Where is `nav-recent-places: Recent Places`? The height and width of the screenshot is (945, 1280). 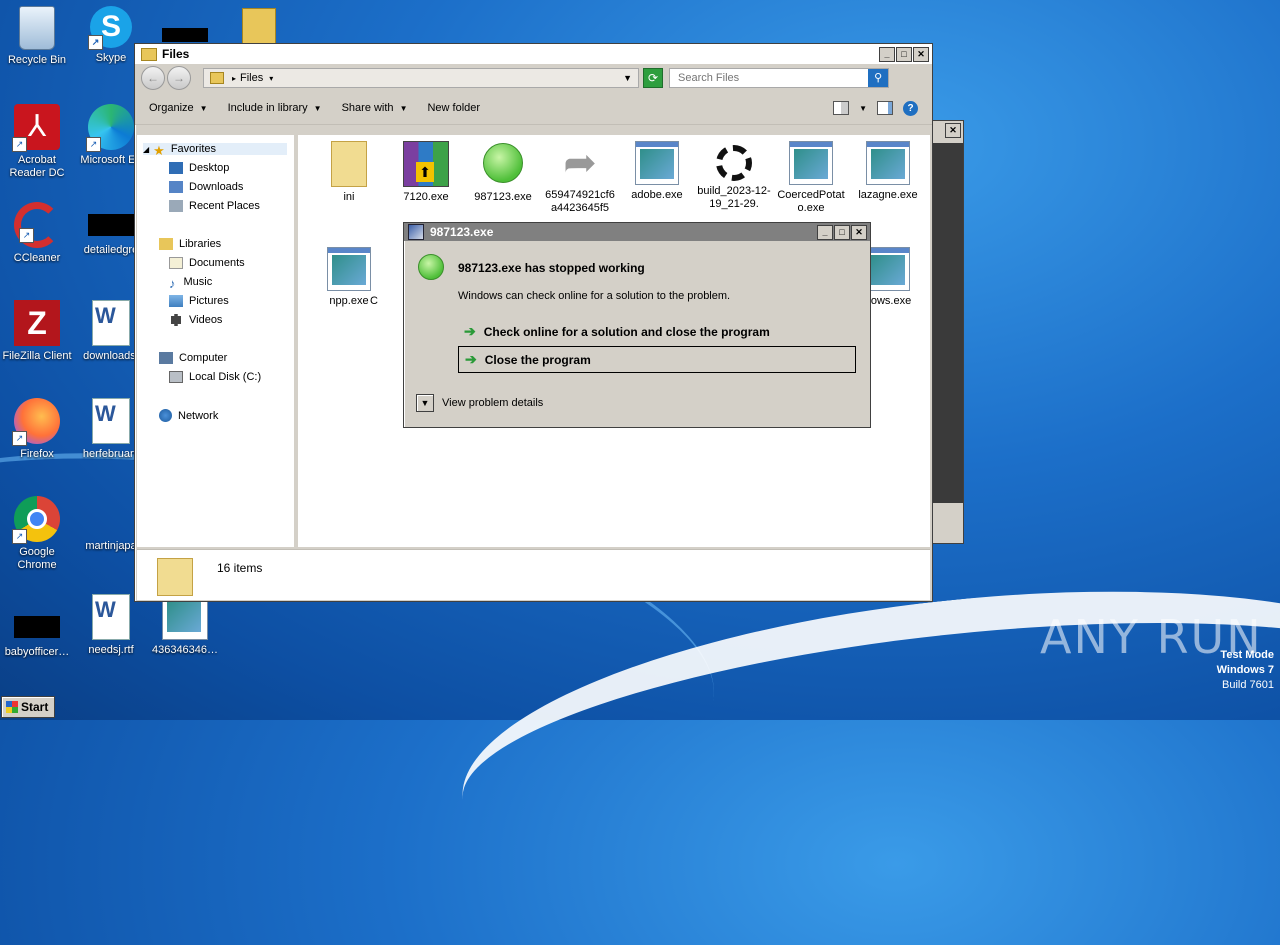 nav-recent-places: Recent Places is located at coordinates (214, 206).